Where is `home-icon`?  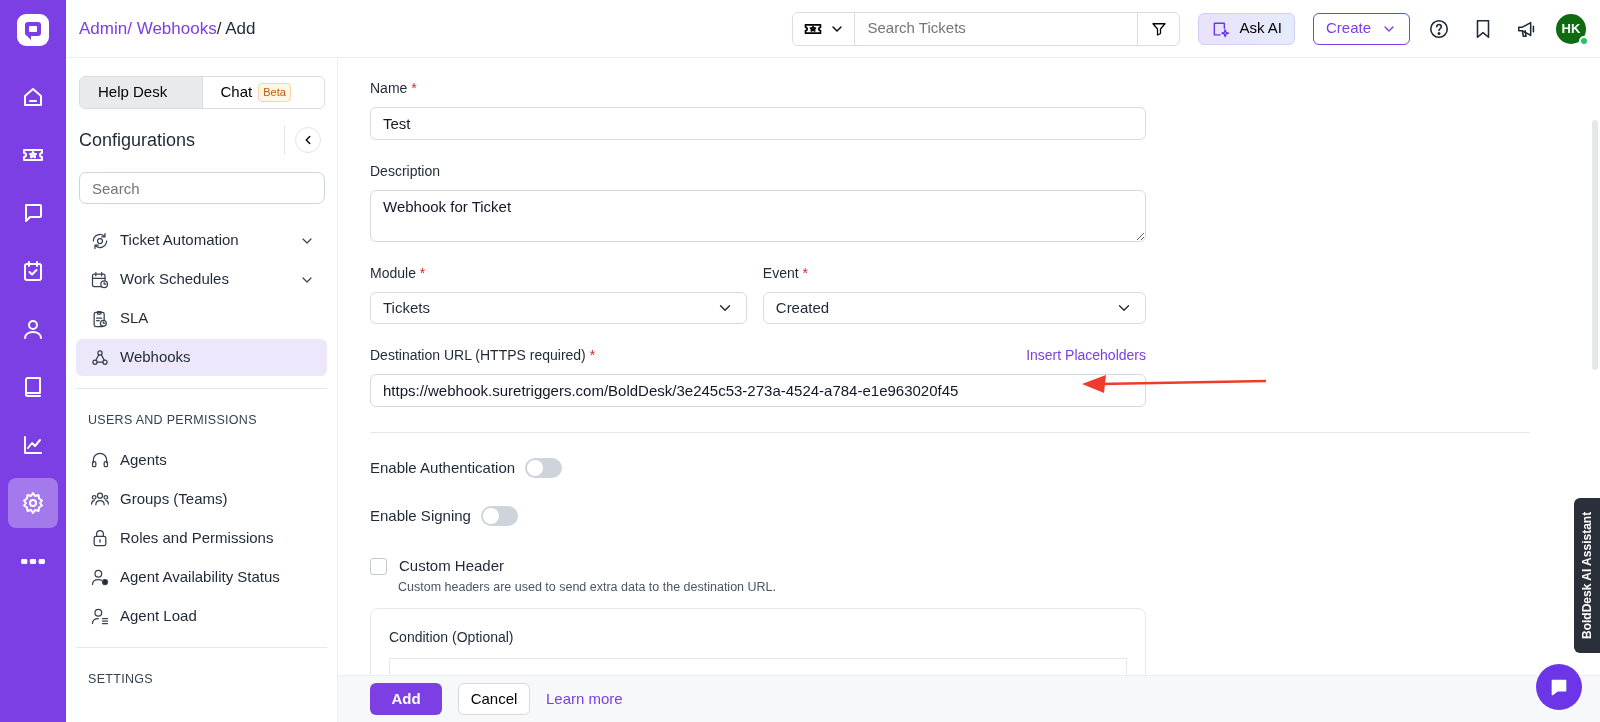
home-icon is located at coordinates (33, 97).